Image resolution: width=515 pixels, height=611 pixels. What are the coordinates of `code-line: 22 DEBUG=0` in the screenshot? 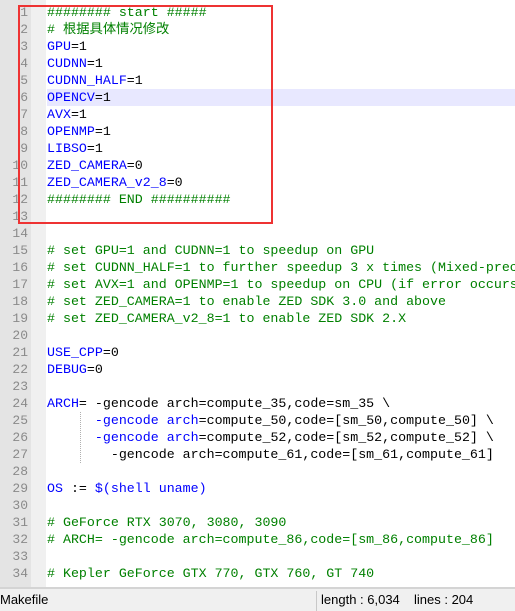 It's located at (257, 369).